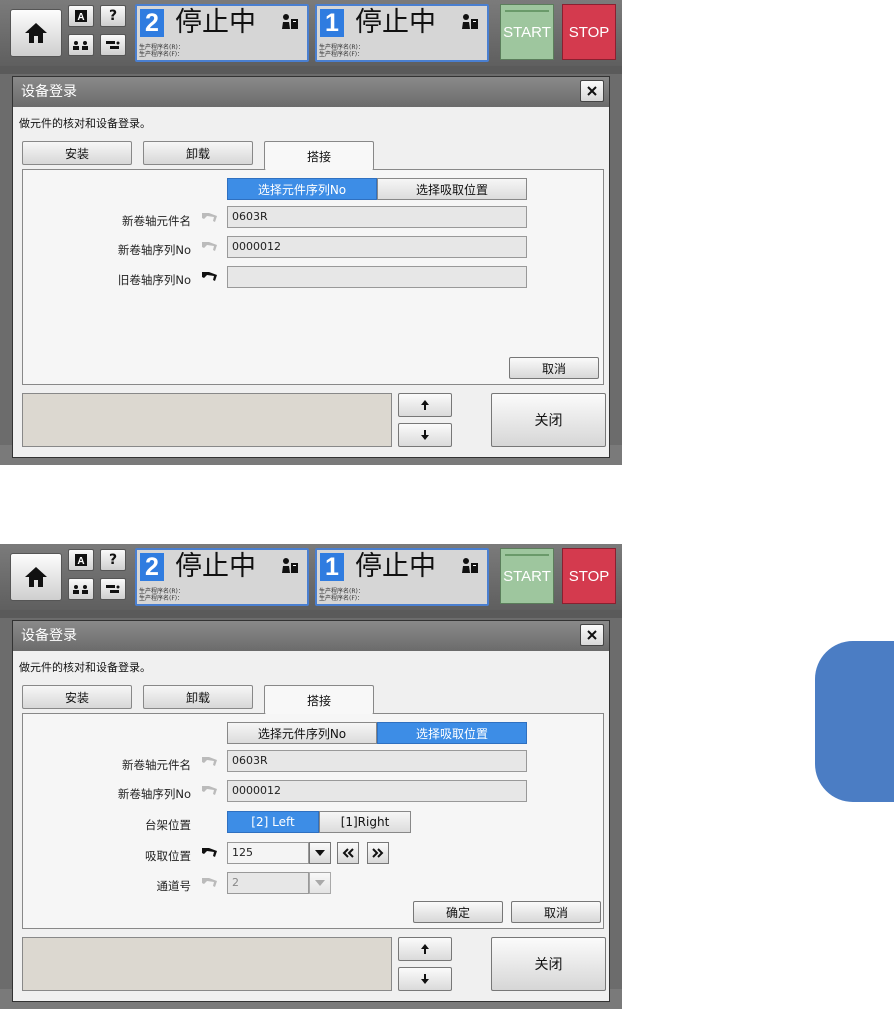  I want to click on background-strip, so click(311, 70).